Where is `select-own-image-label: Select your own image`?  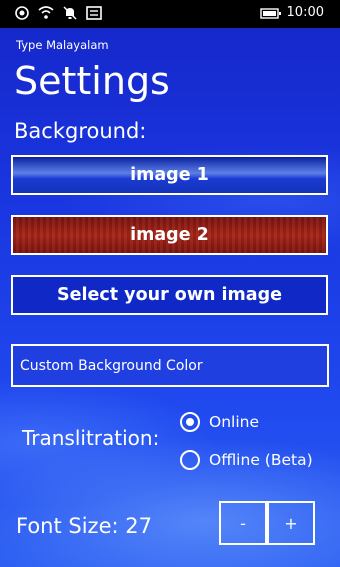
select-own-image-label: Select your own image is located at coordinates (169, 295).